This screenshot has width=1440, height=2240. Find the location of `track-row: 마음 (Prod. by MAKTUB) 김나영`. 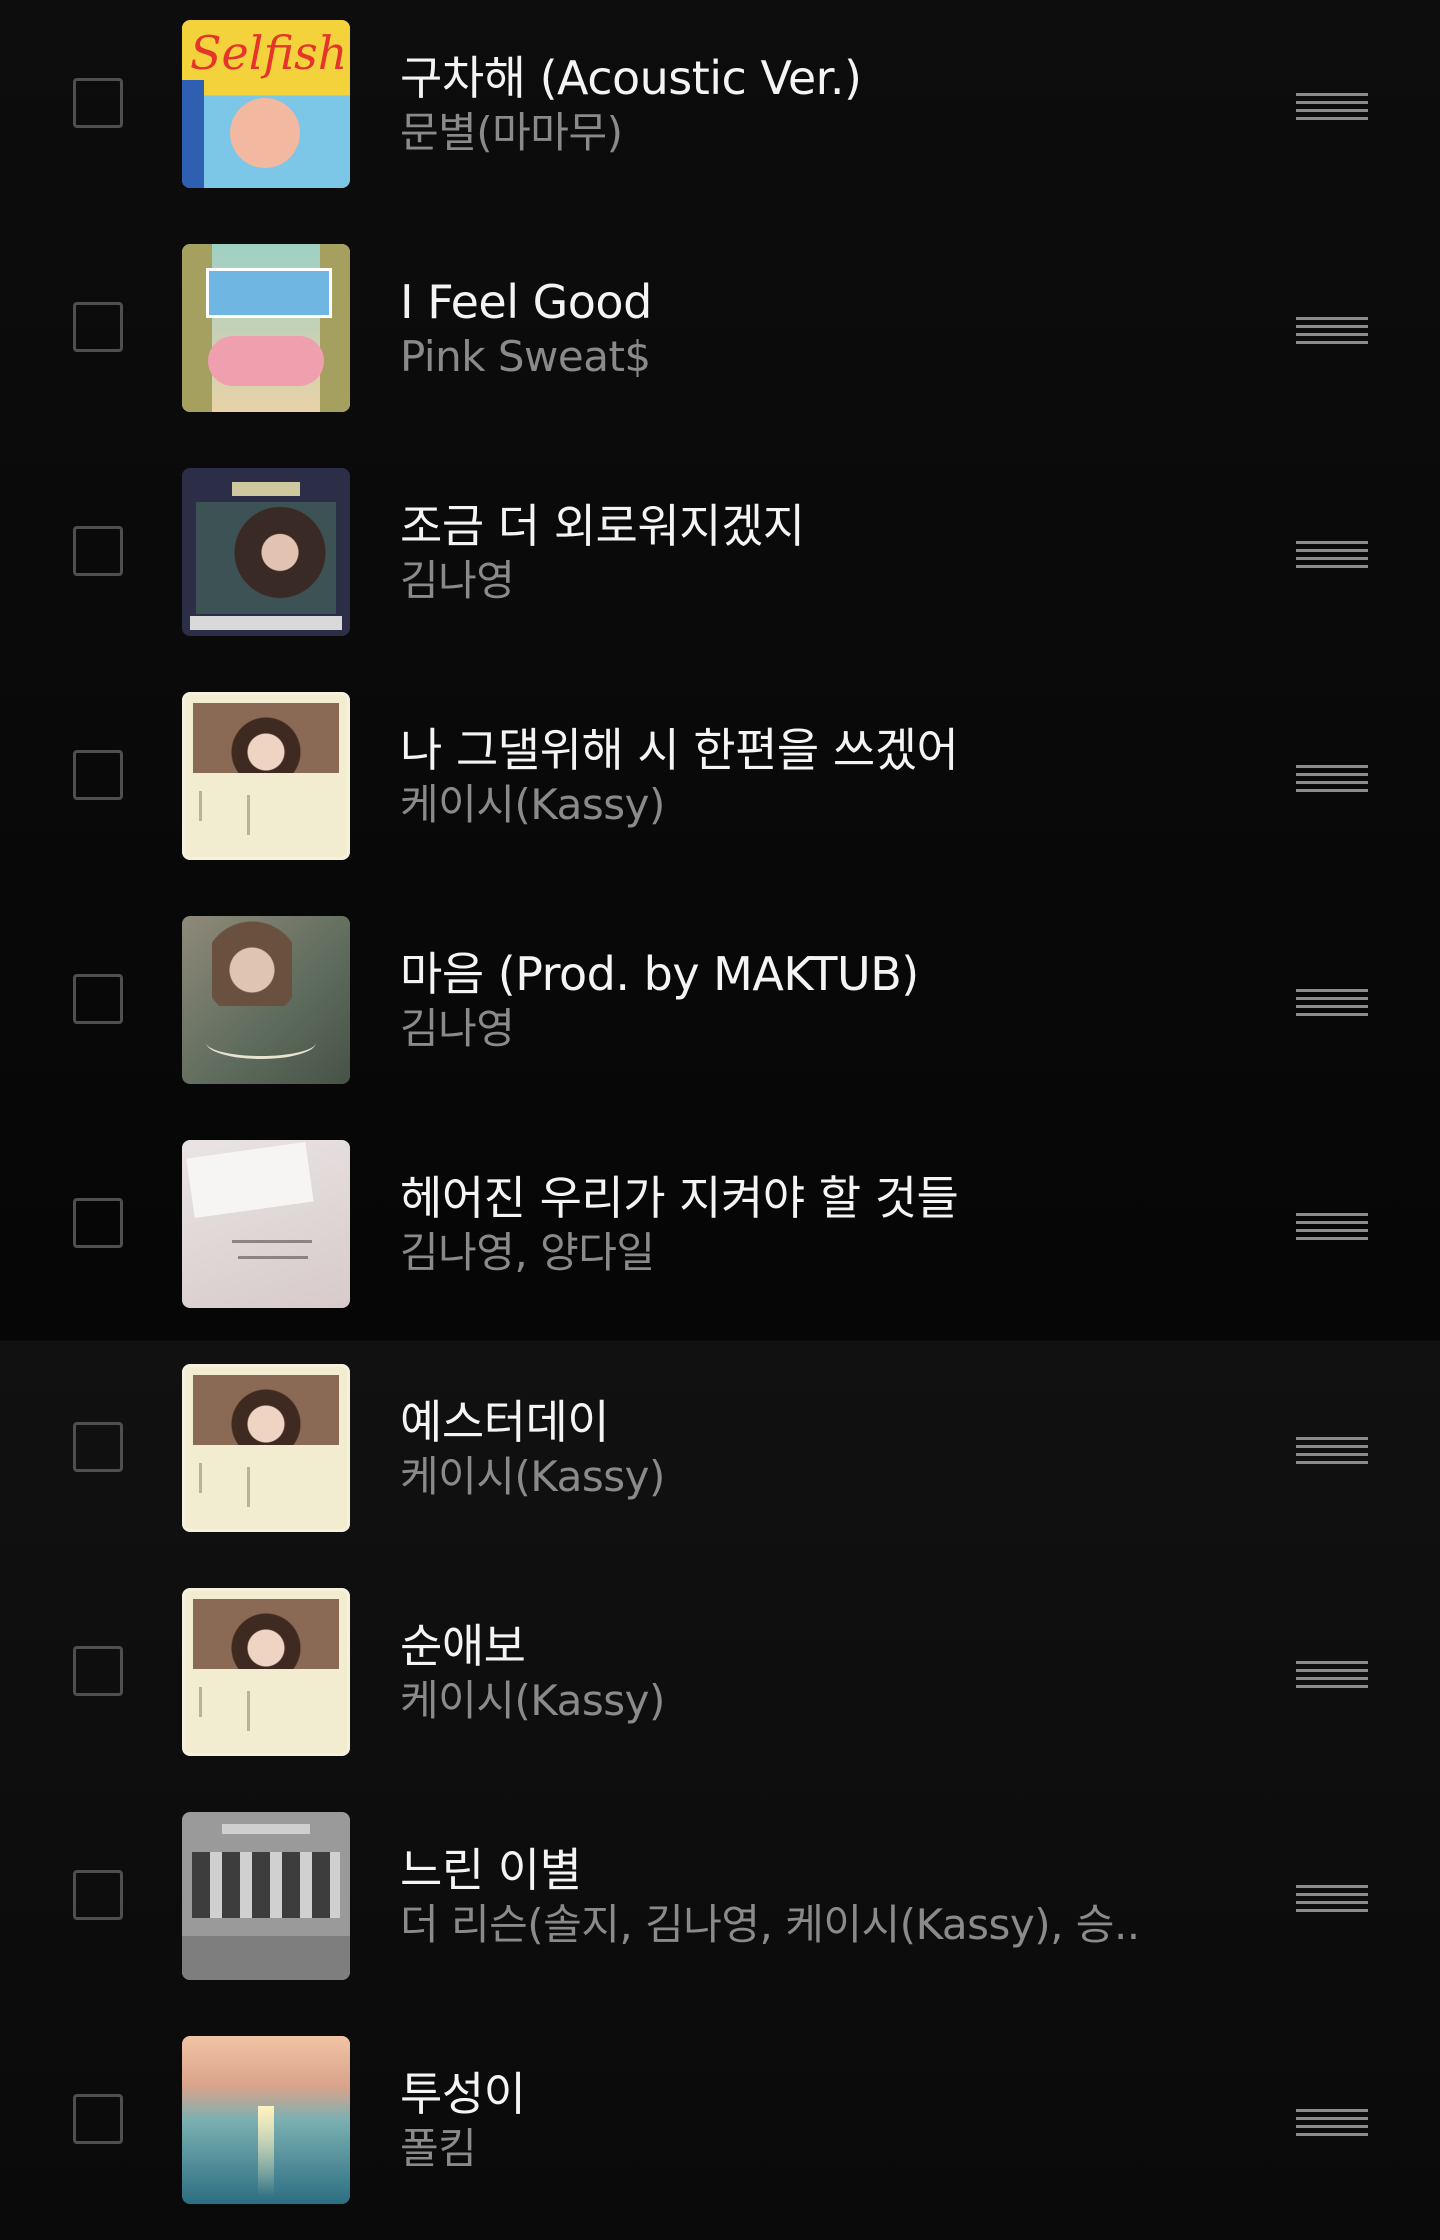

track-row: 마음 (Prod. by MAKTUB) 김나영 is located at coordinates (720, 1008).